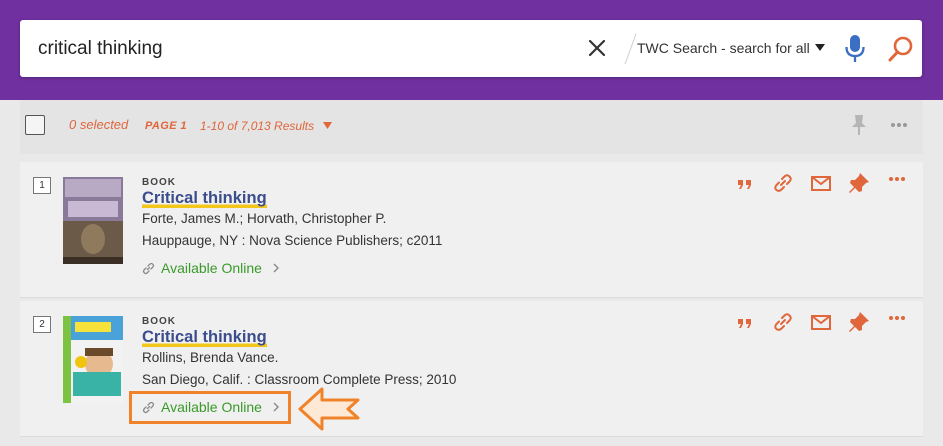 This screenshot has height=446, width=943. I want to click on callout-arrow-icon, so click(329, 409).